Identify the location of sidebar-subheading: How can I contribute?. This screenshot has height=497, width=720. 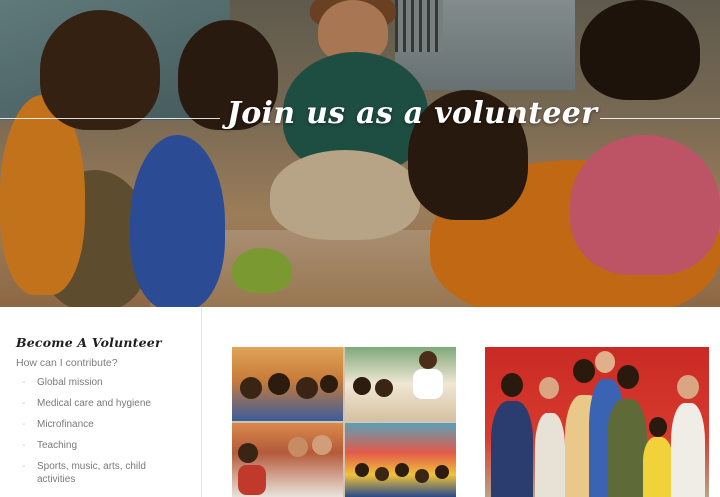
(67, 363).